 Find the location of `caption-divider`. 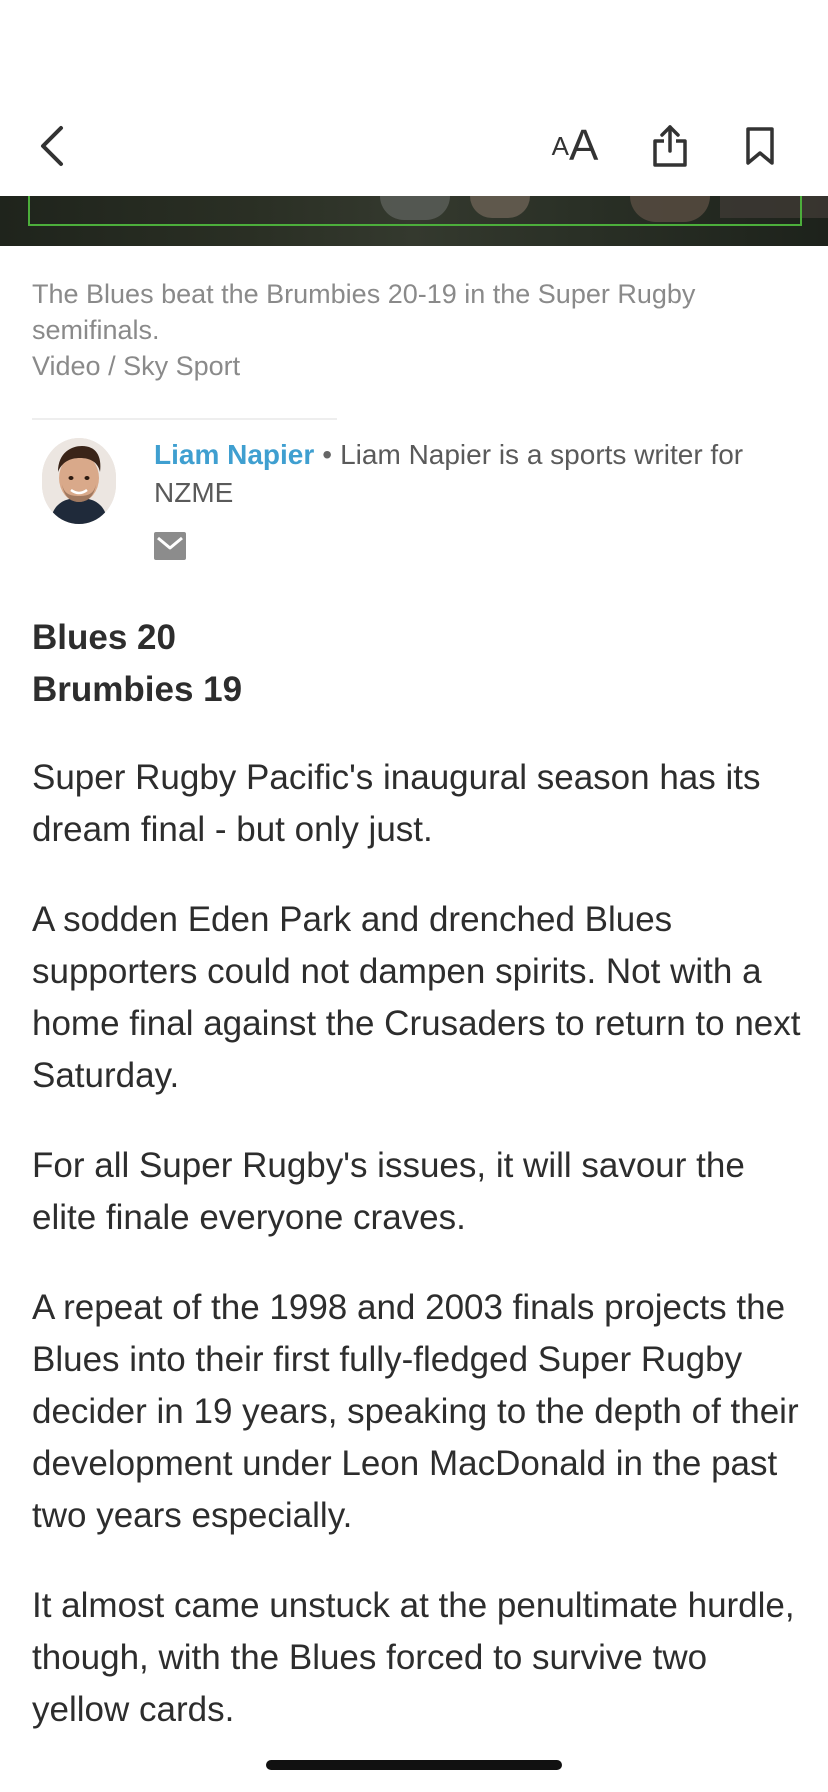

caption-divider is located at coordinates (184, 419).